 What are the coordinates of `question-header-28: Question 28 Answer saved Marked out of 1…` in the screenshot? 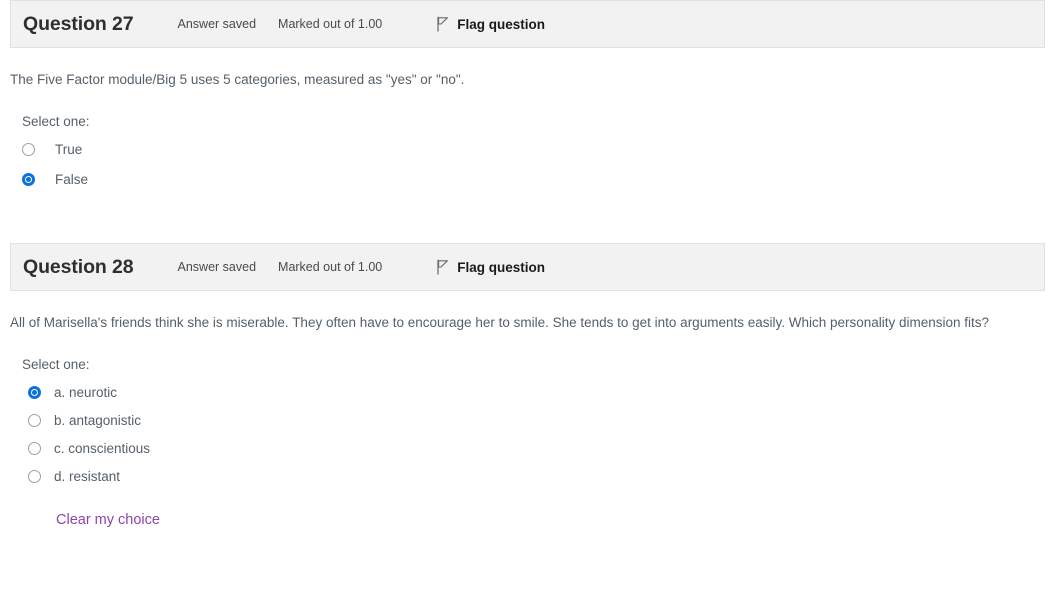 It's located at (527, 267).